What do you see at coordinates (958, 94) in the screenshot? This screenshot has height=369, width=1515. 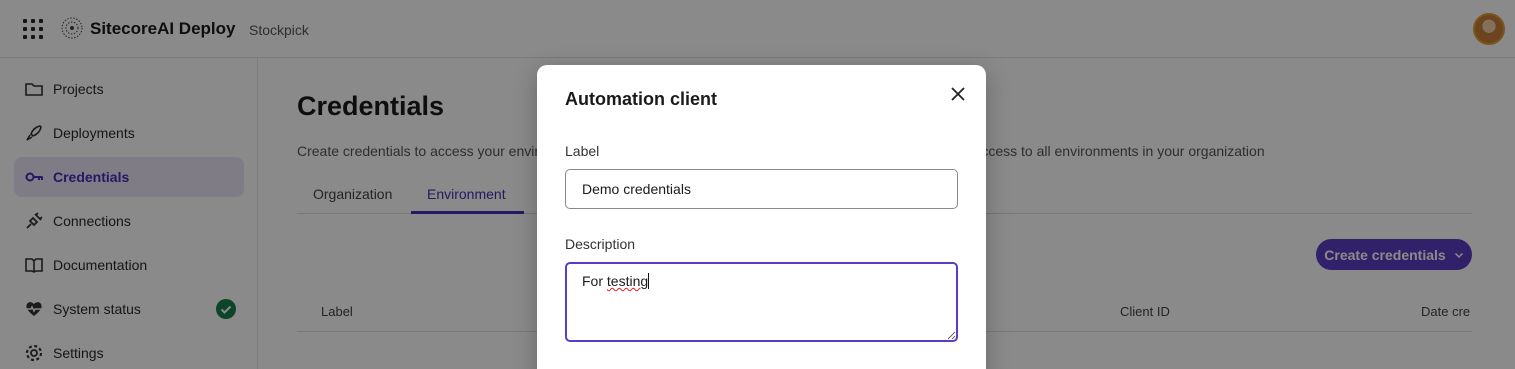 I see `close-icon` at bounding box center [958, 94].